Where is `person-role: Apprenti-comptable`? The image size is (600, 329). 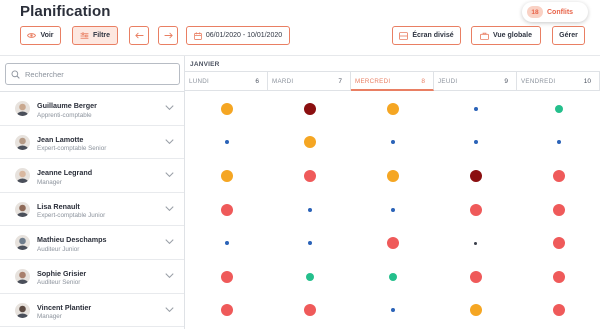 person-role: Apprenti-comptable is located at coordinates (64, 115).